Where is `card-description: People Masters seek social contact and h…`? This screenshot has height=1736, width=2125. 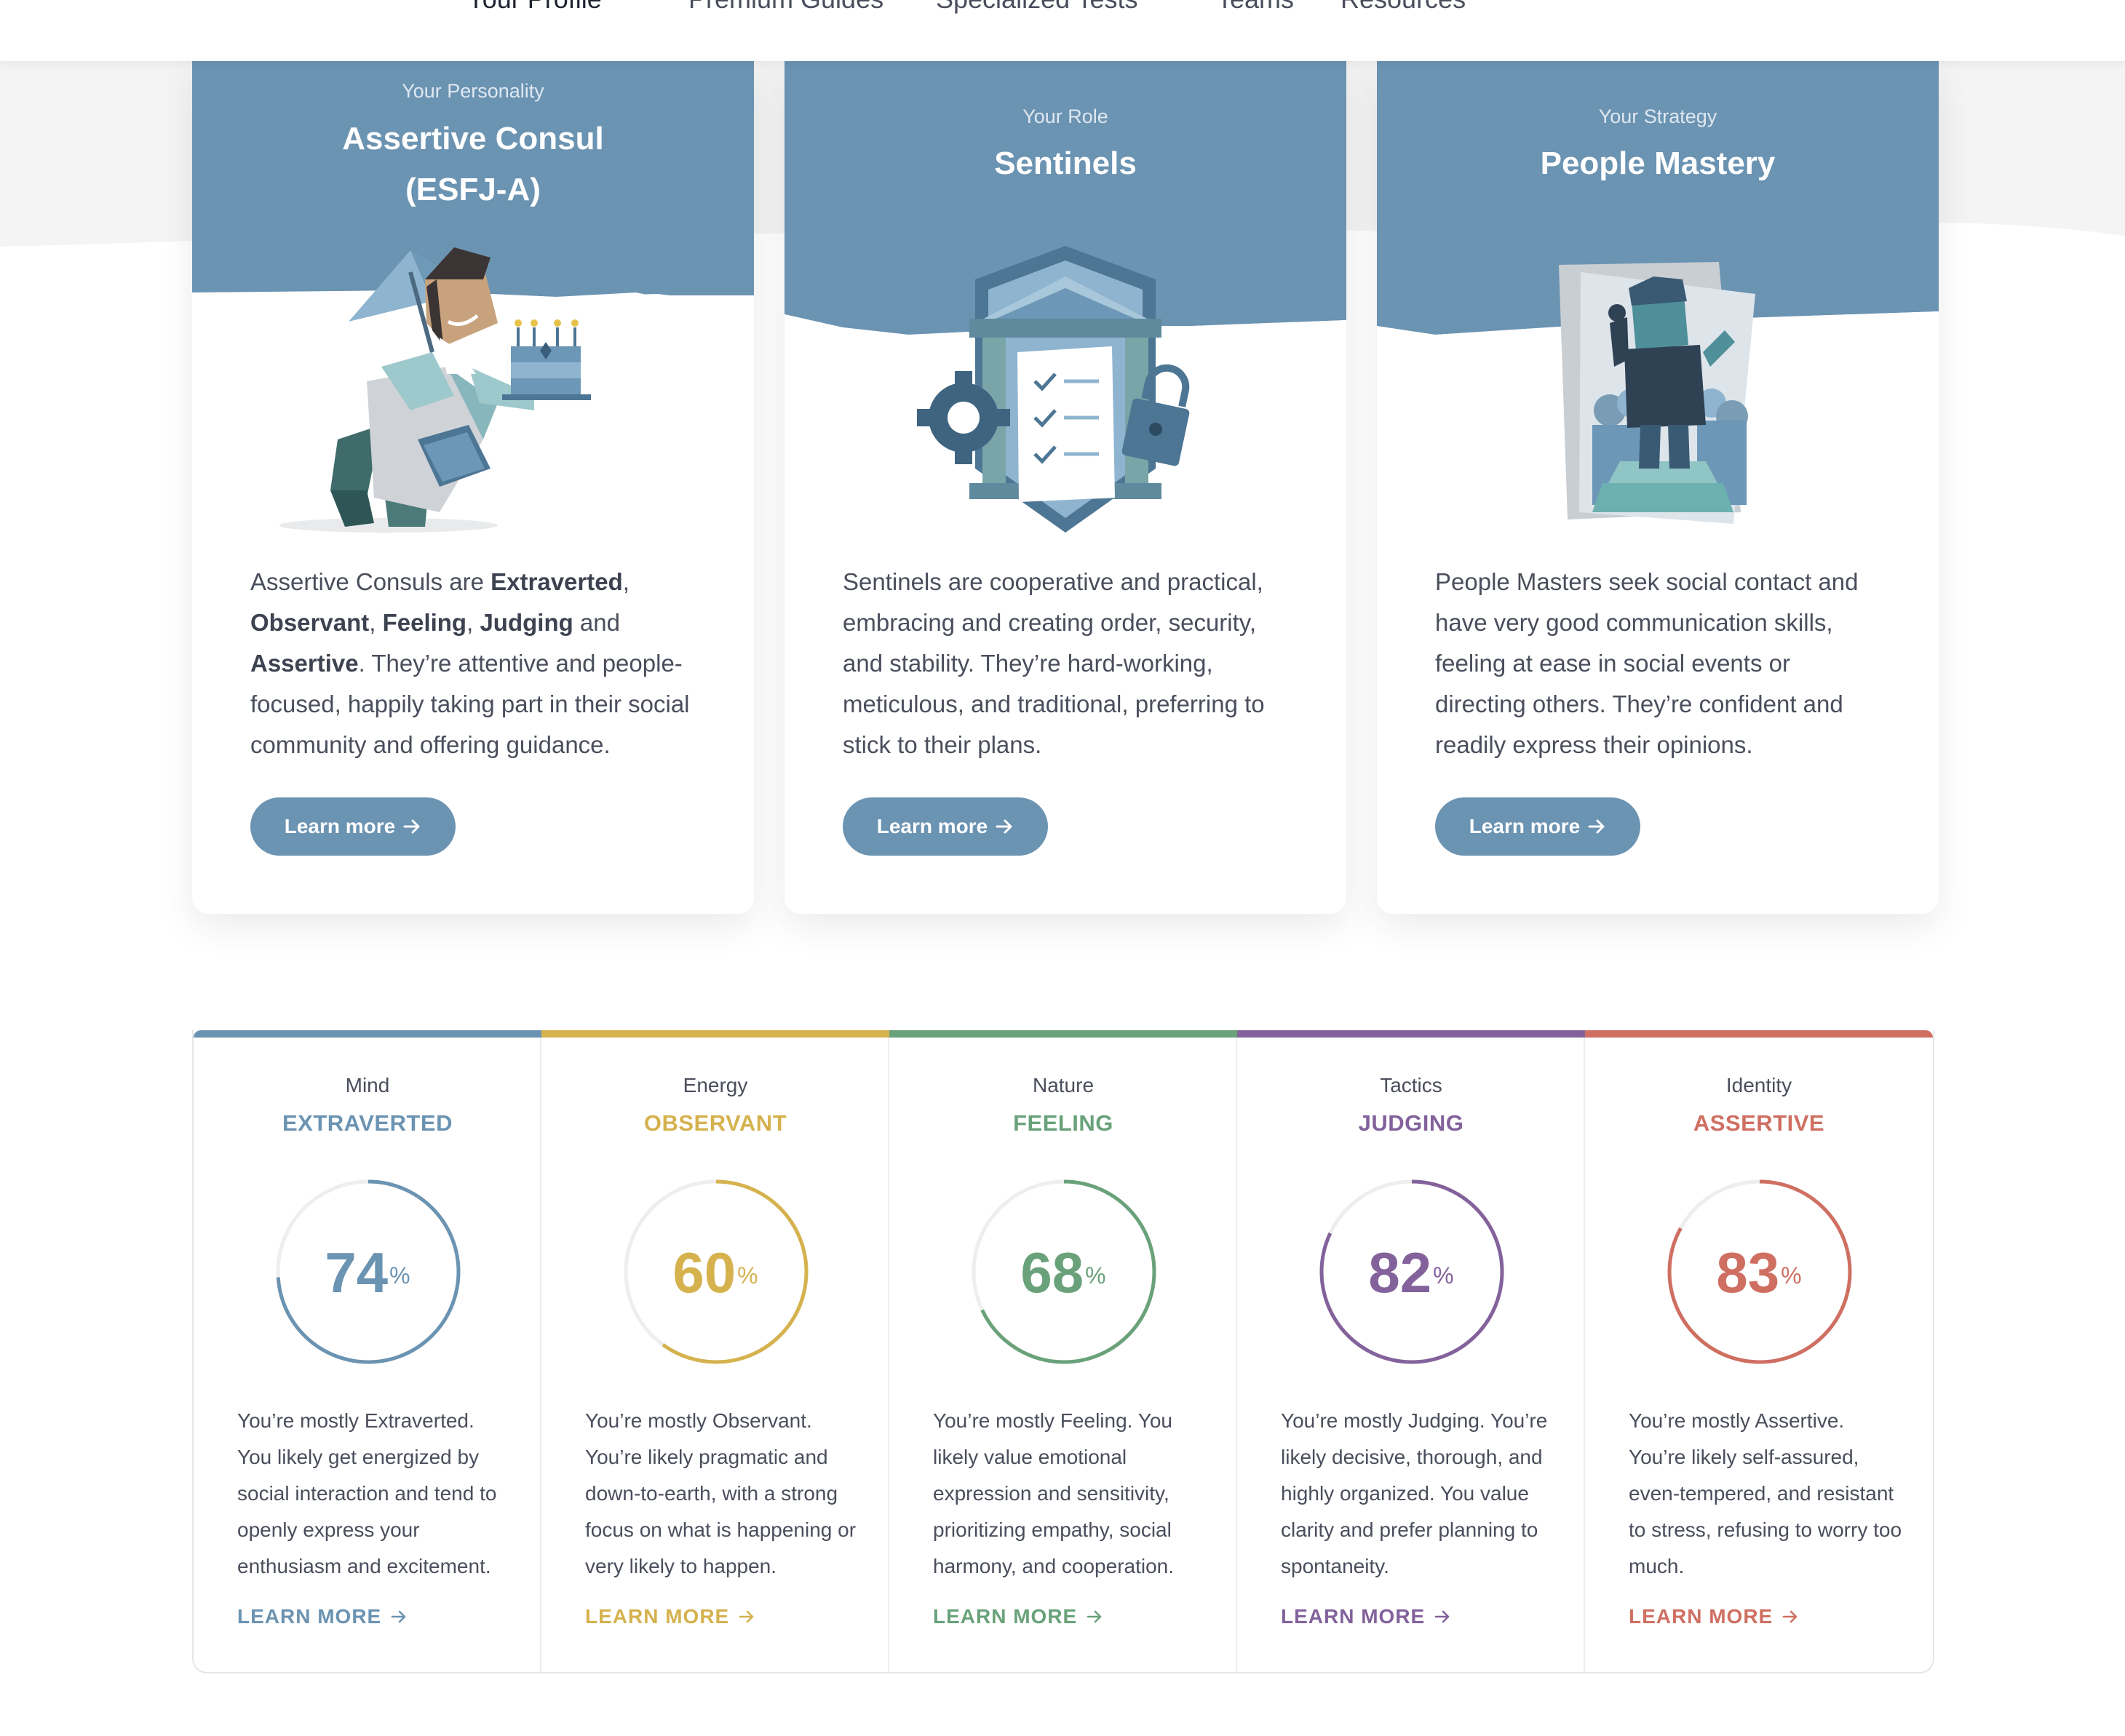 card-description: People Masters seek social contact and h… is located at coordinates (1647, 663).